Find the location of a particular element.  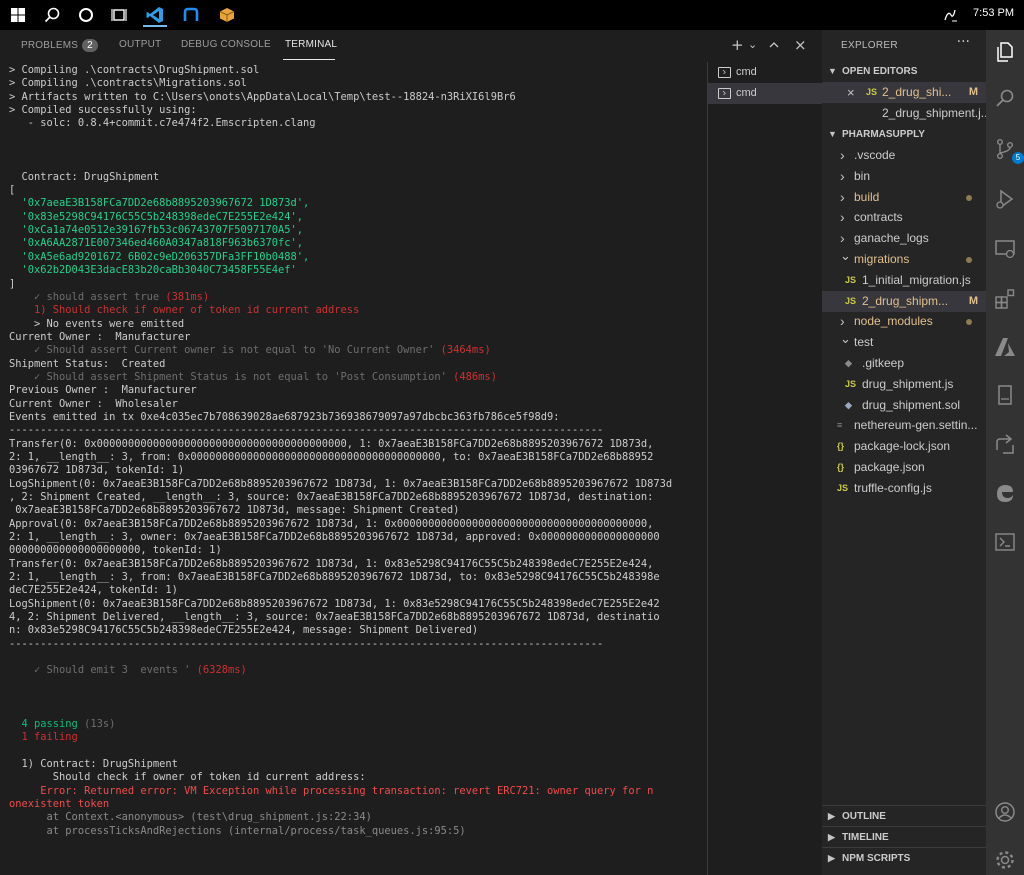

npm-scripts-section: ▶ NPM SCRIPTS is located at coordinates (904, 857).